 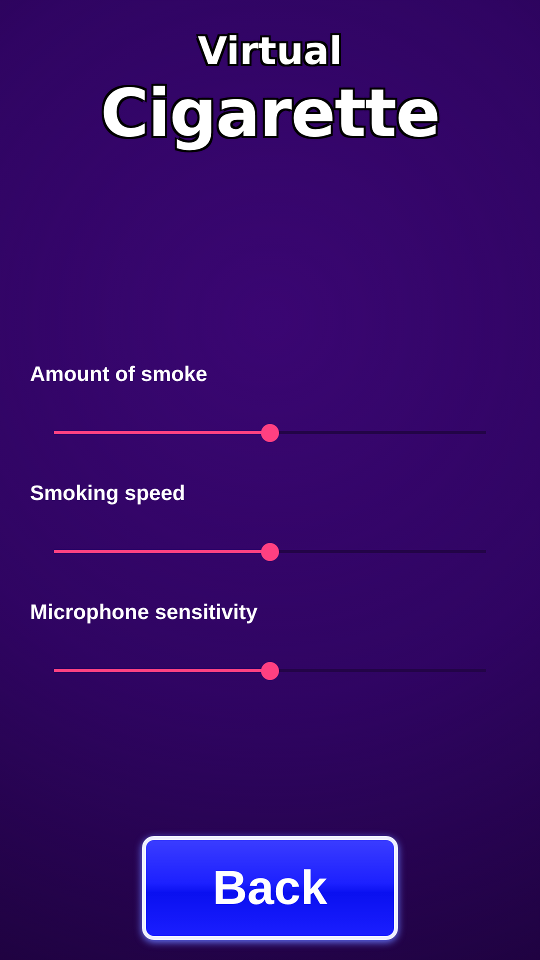 What do you see at coordinates (144, 613) in the screenshot?
I see `setting-label: Microphone sensitivity` at bounding box center [144, 613].